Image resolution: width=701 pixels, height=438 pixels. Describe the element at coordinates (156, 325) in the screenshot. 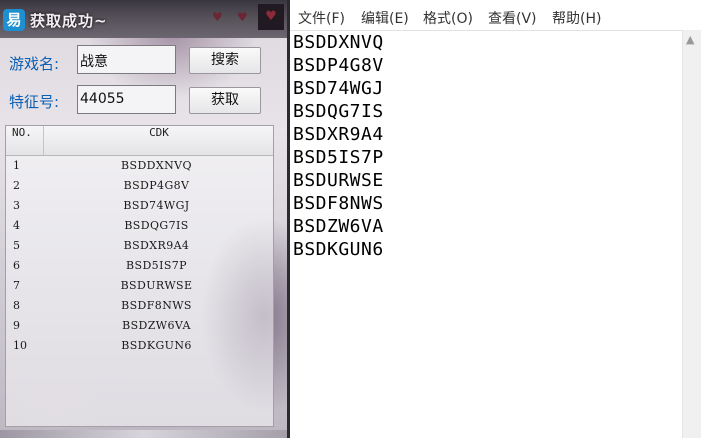

I see `row-cdk: BSDZW6VA` at that location.